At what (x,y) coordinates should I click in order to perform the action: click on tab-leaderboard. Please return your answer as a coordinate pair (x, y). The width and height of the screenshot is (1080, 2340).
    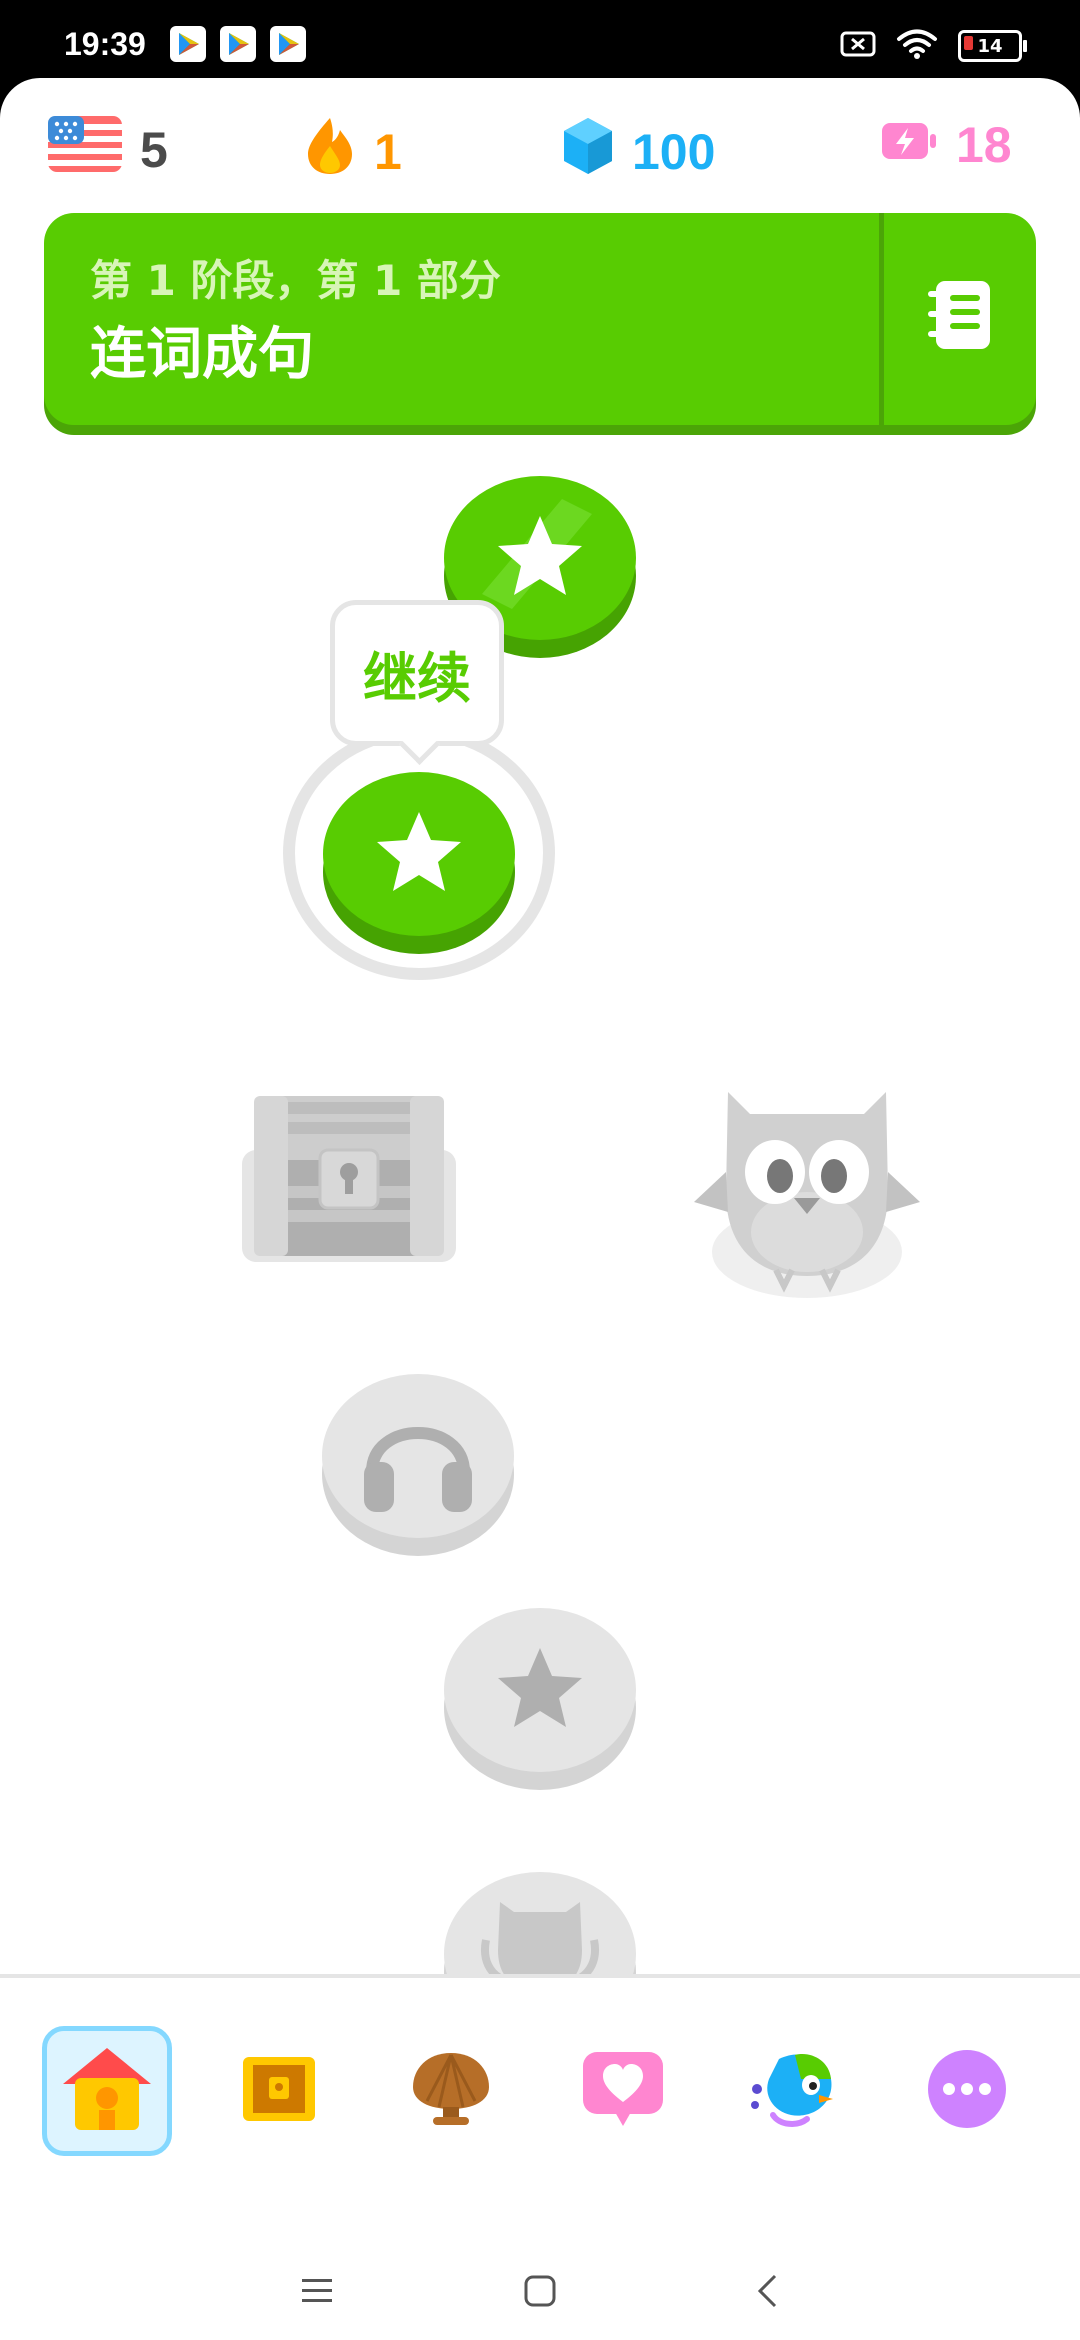
    Looking at the image, I should click on (451, 2091).